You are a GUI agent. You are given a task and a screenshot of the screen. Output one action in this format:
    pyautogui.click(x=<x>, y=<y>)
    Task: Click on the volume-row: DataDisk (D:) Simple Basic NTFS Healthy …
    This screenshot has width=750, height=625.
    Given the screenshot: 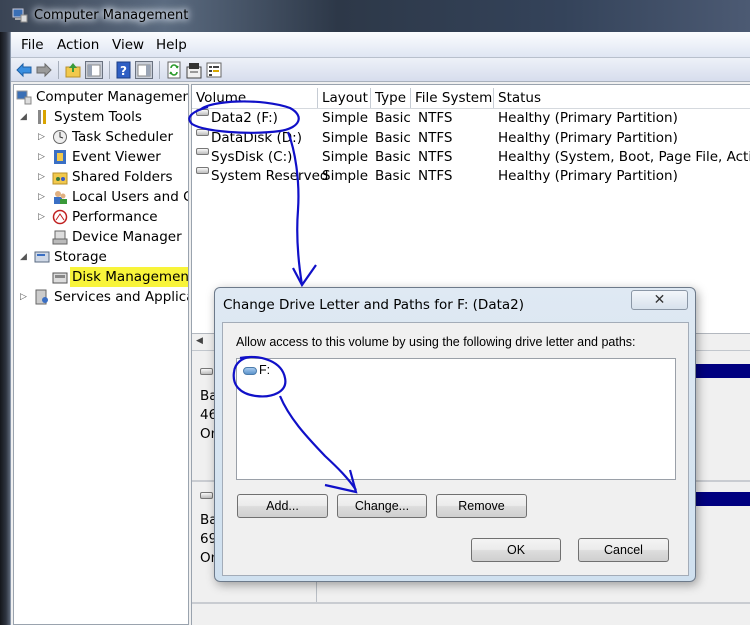 What is the action you would take?
    pyautogui.click(x=471, y=139)
    